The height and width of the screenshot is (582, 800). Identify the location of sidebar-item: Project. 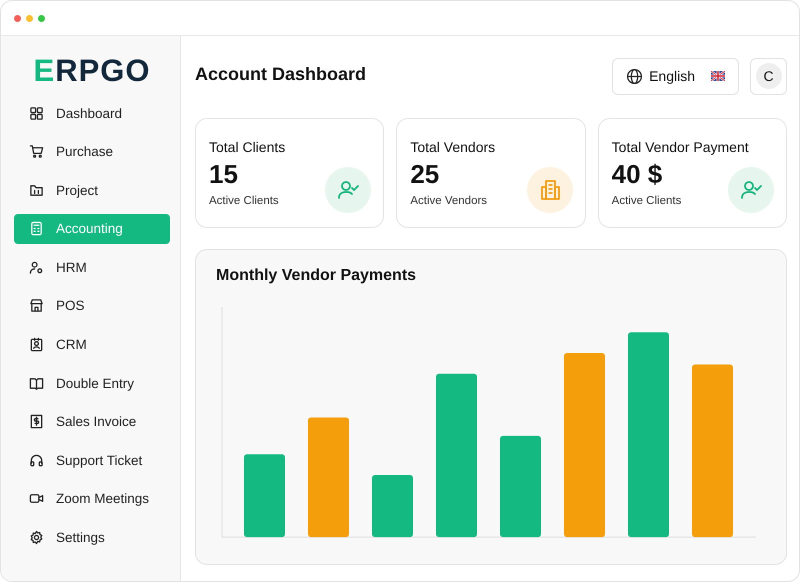
(92, 190).